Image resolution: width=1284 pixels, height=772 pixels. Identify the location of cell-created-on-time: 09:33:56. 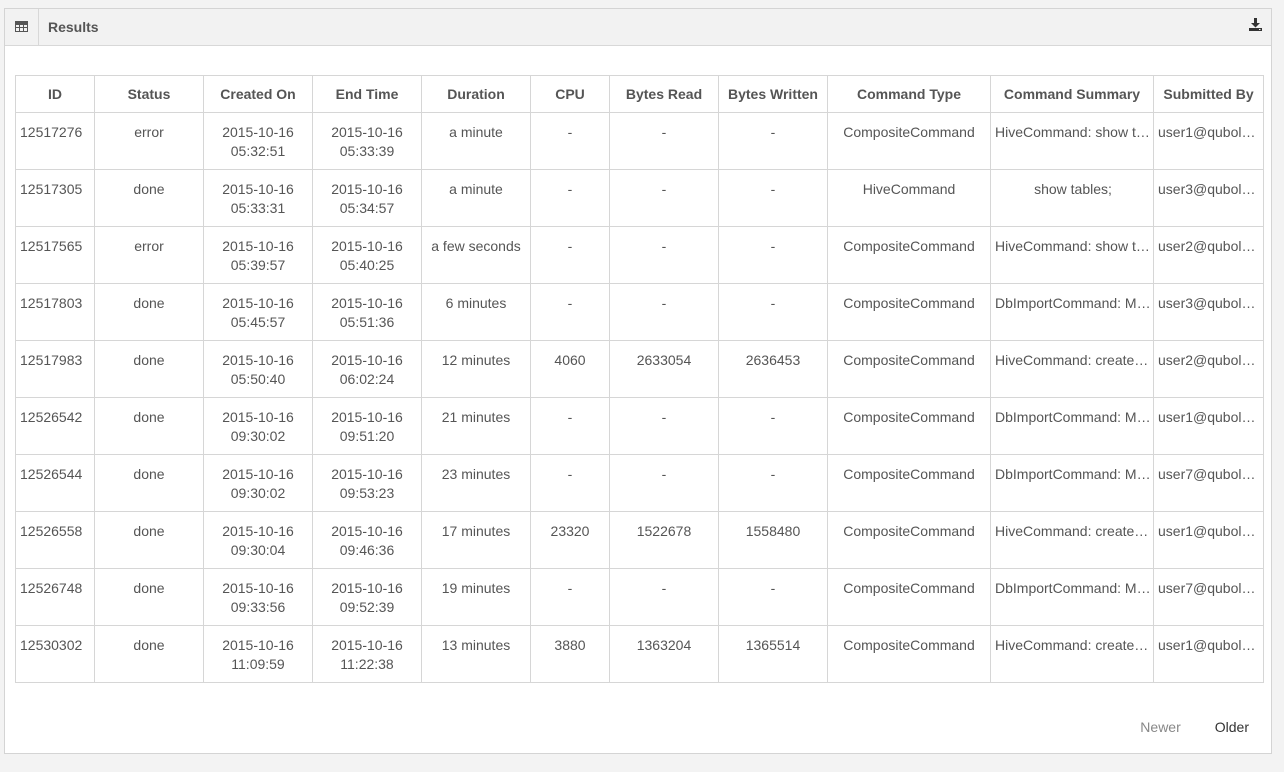
(258, 607).